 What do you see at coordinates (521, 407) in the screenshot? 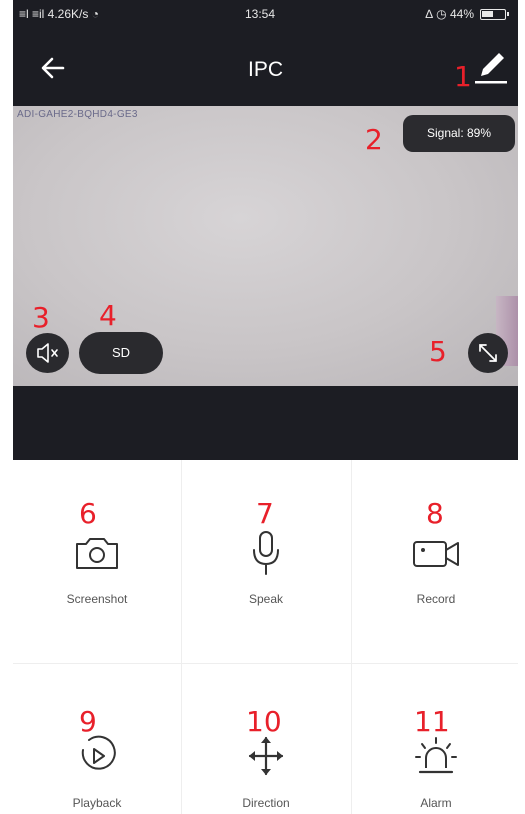
I see `right-margin` at bounding box center [521, 407].